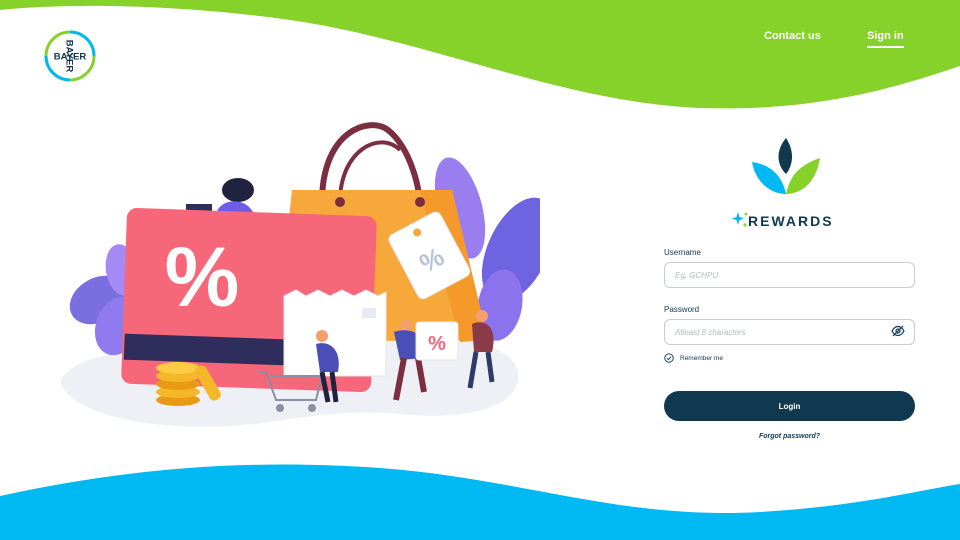 The width and height of the screenshot is (960, 540). Describe the element at coordinates (480, 502) in the screenshot. I see `bottom-blue-wave` at that location.